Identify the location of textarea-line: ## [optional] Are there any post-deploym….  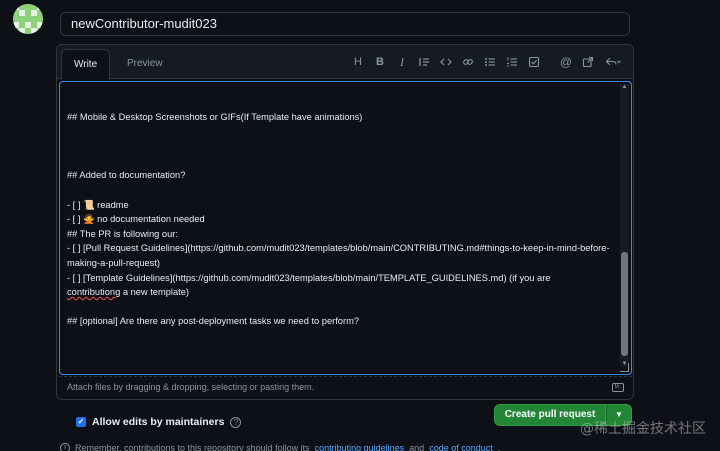
(213, 321).